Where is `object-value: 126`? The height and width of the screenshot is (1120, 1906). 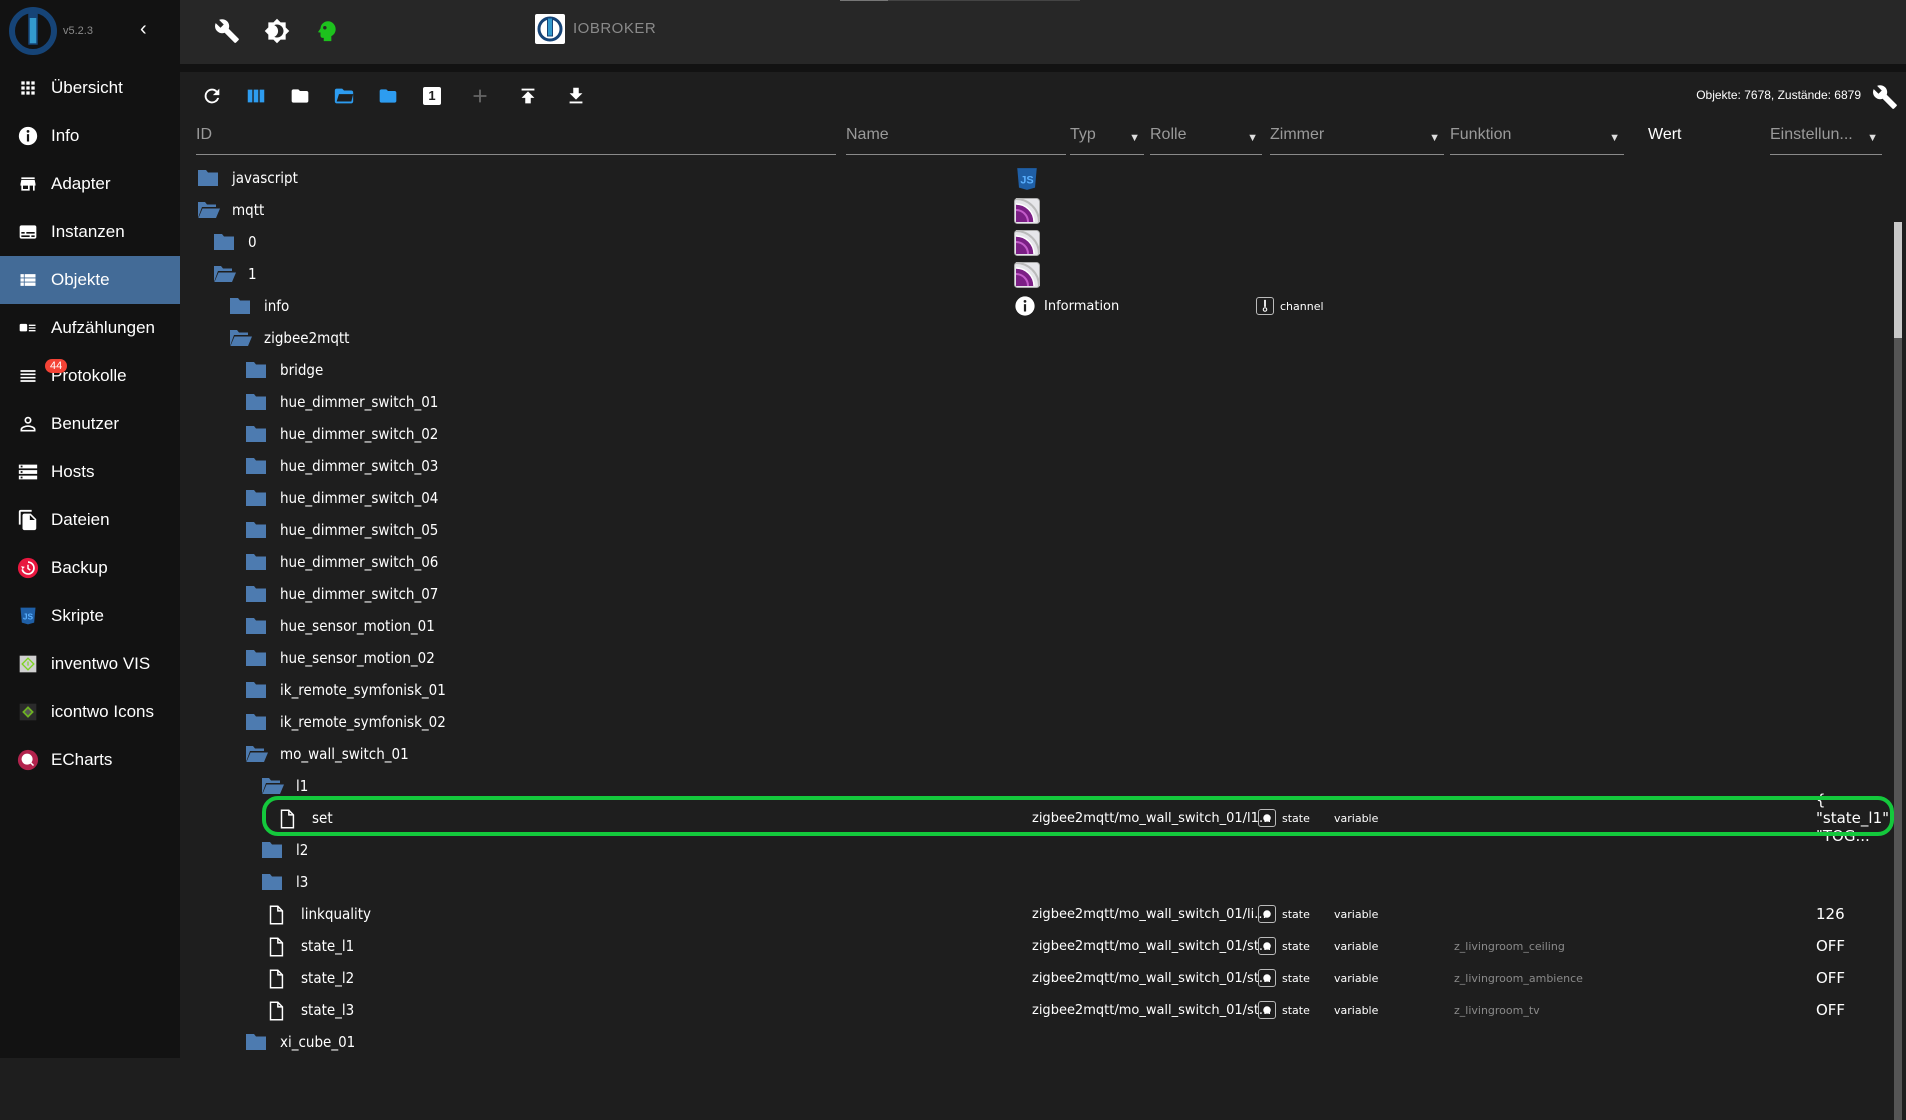
object-value: 126 is located at coordinates (1830, 914).